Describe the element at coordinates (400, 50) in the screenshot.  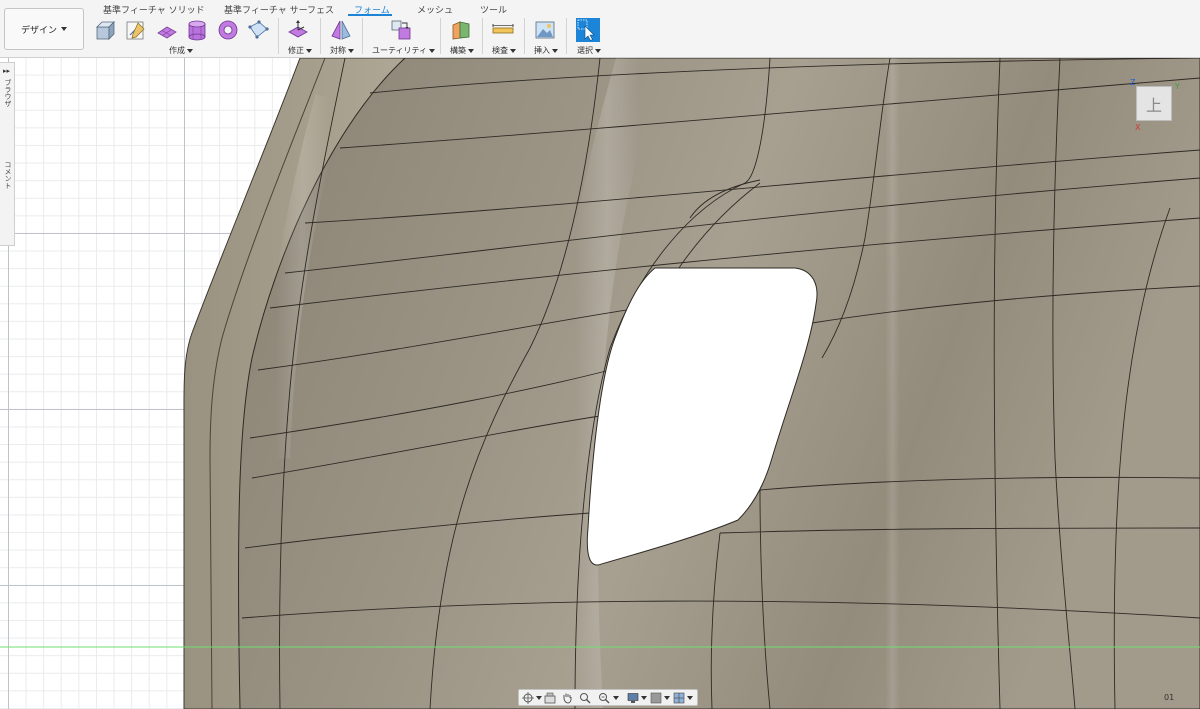
I see `utility-menu-label: ユーティリティ` at that location.